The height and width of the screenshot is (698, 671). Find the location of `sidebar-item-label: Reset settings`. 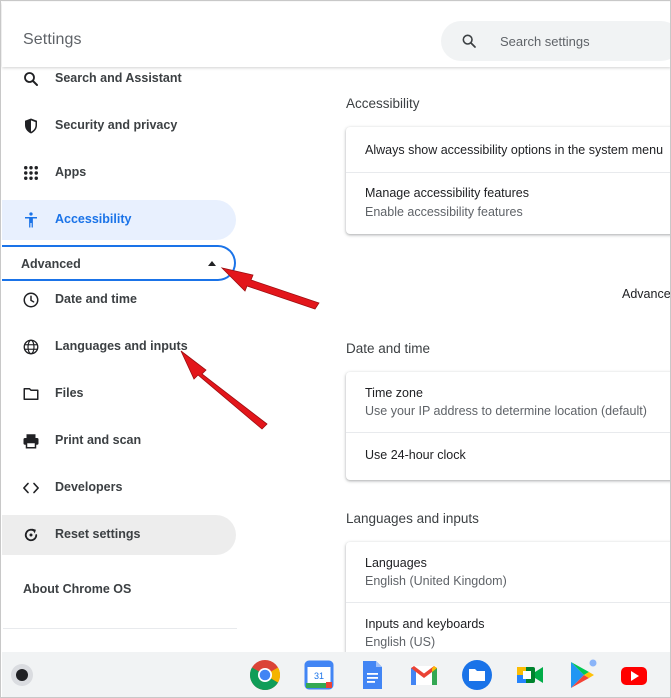

sidebar-item-label: Reset settings is located at coordinates (98, 534).